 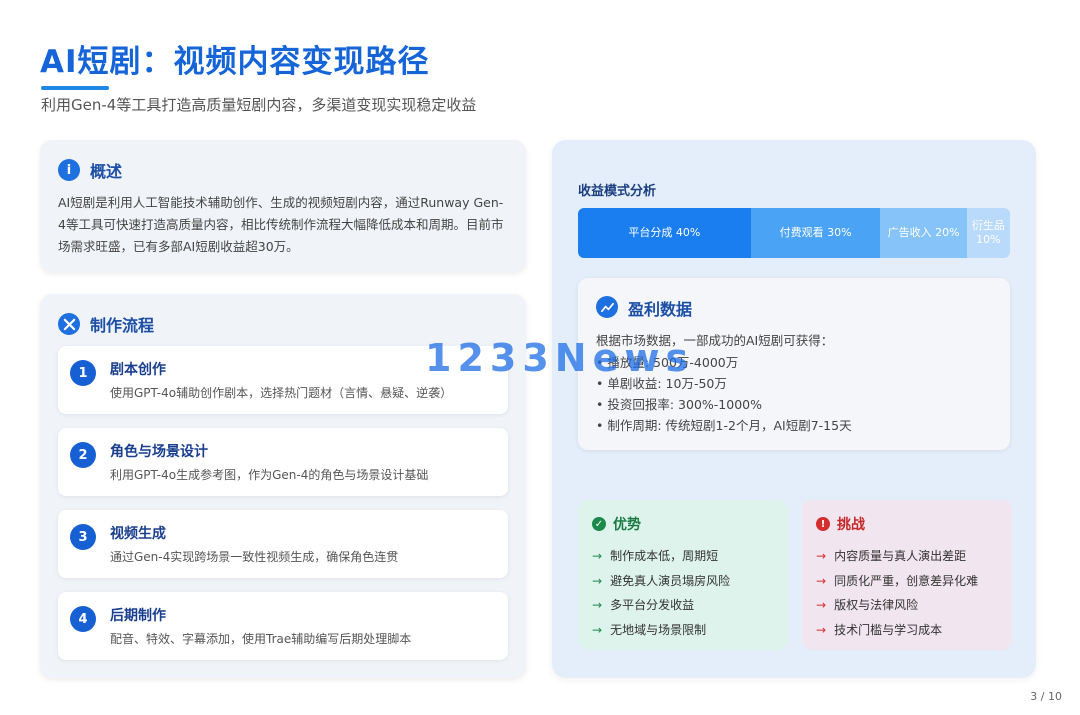 I want to click on pros-item-text: 制作成本低，周期短, so click(x=664, y=556).